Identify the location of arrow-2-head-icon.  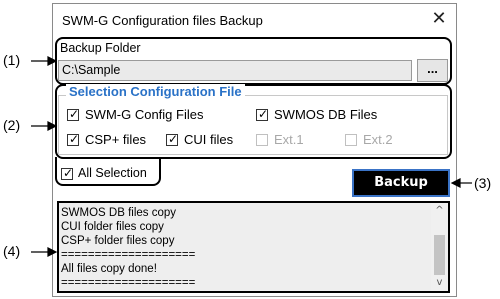
(52, 126).